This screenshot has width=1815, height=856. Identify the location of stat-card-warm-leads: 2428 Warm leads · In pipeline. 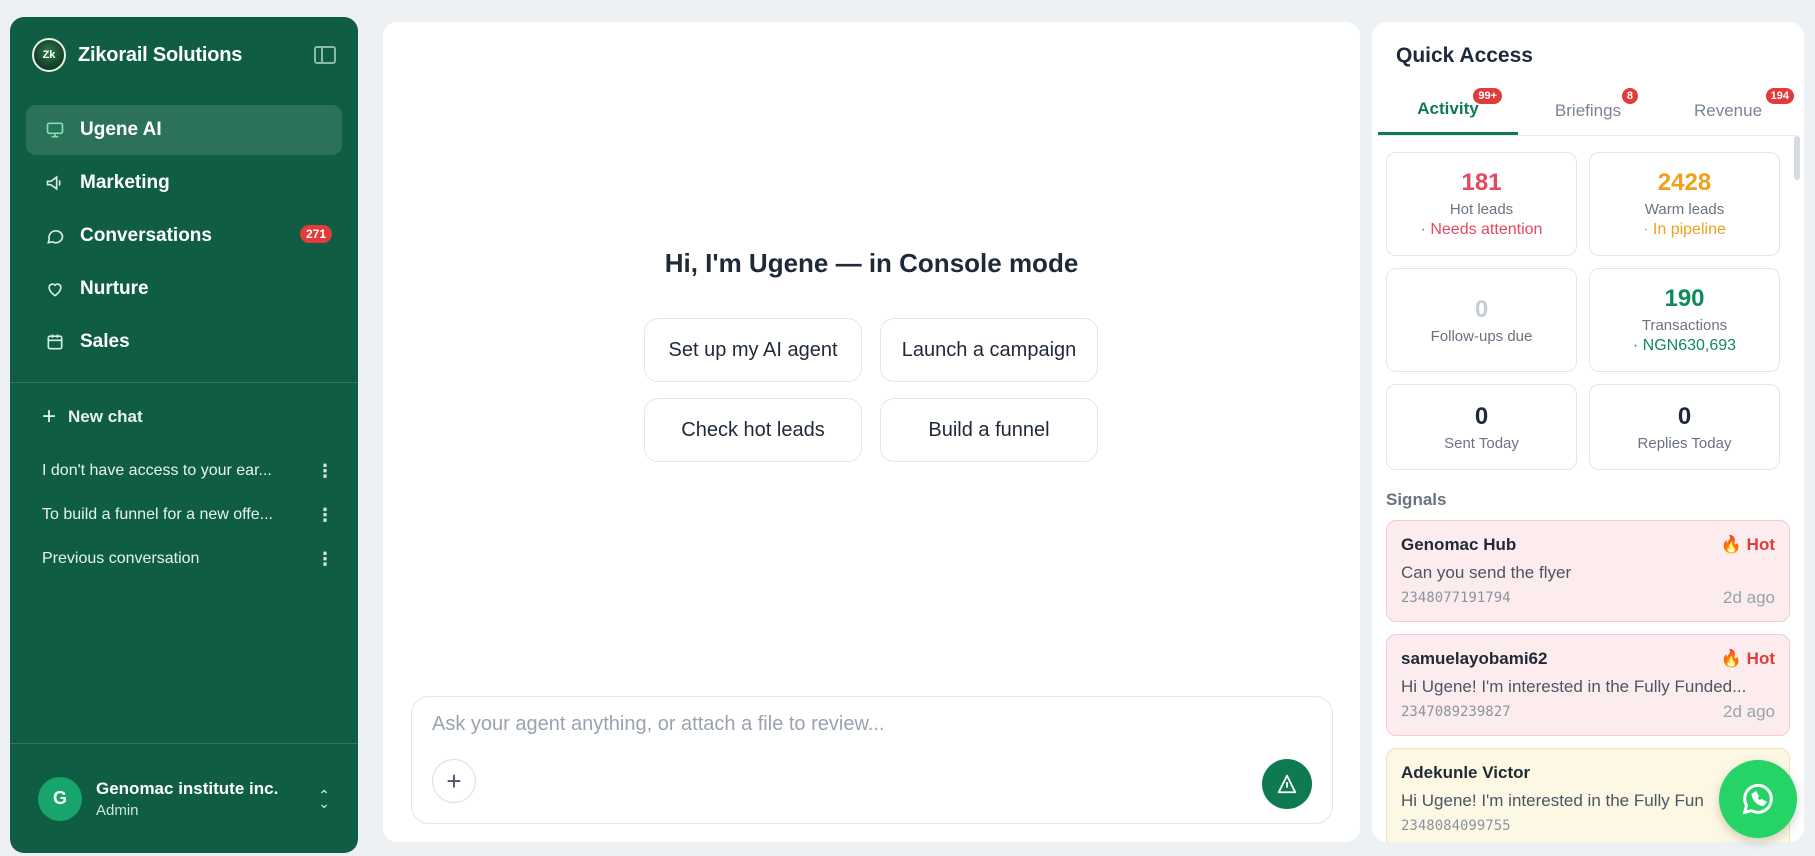
(1684, 204).